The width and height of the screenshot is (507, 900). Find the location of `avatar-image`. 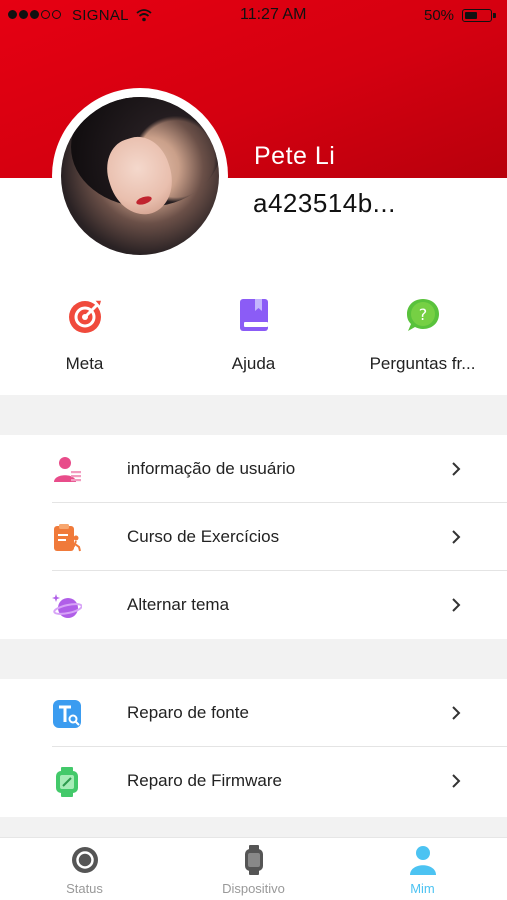

avatar-image is located at coordinates (140, 176).